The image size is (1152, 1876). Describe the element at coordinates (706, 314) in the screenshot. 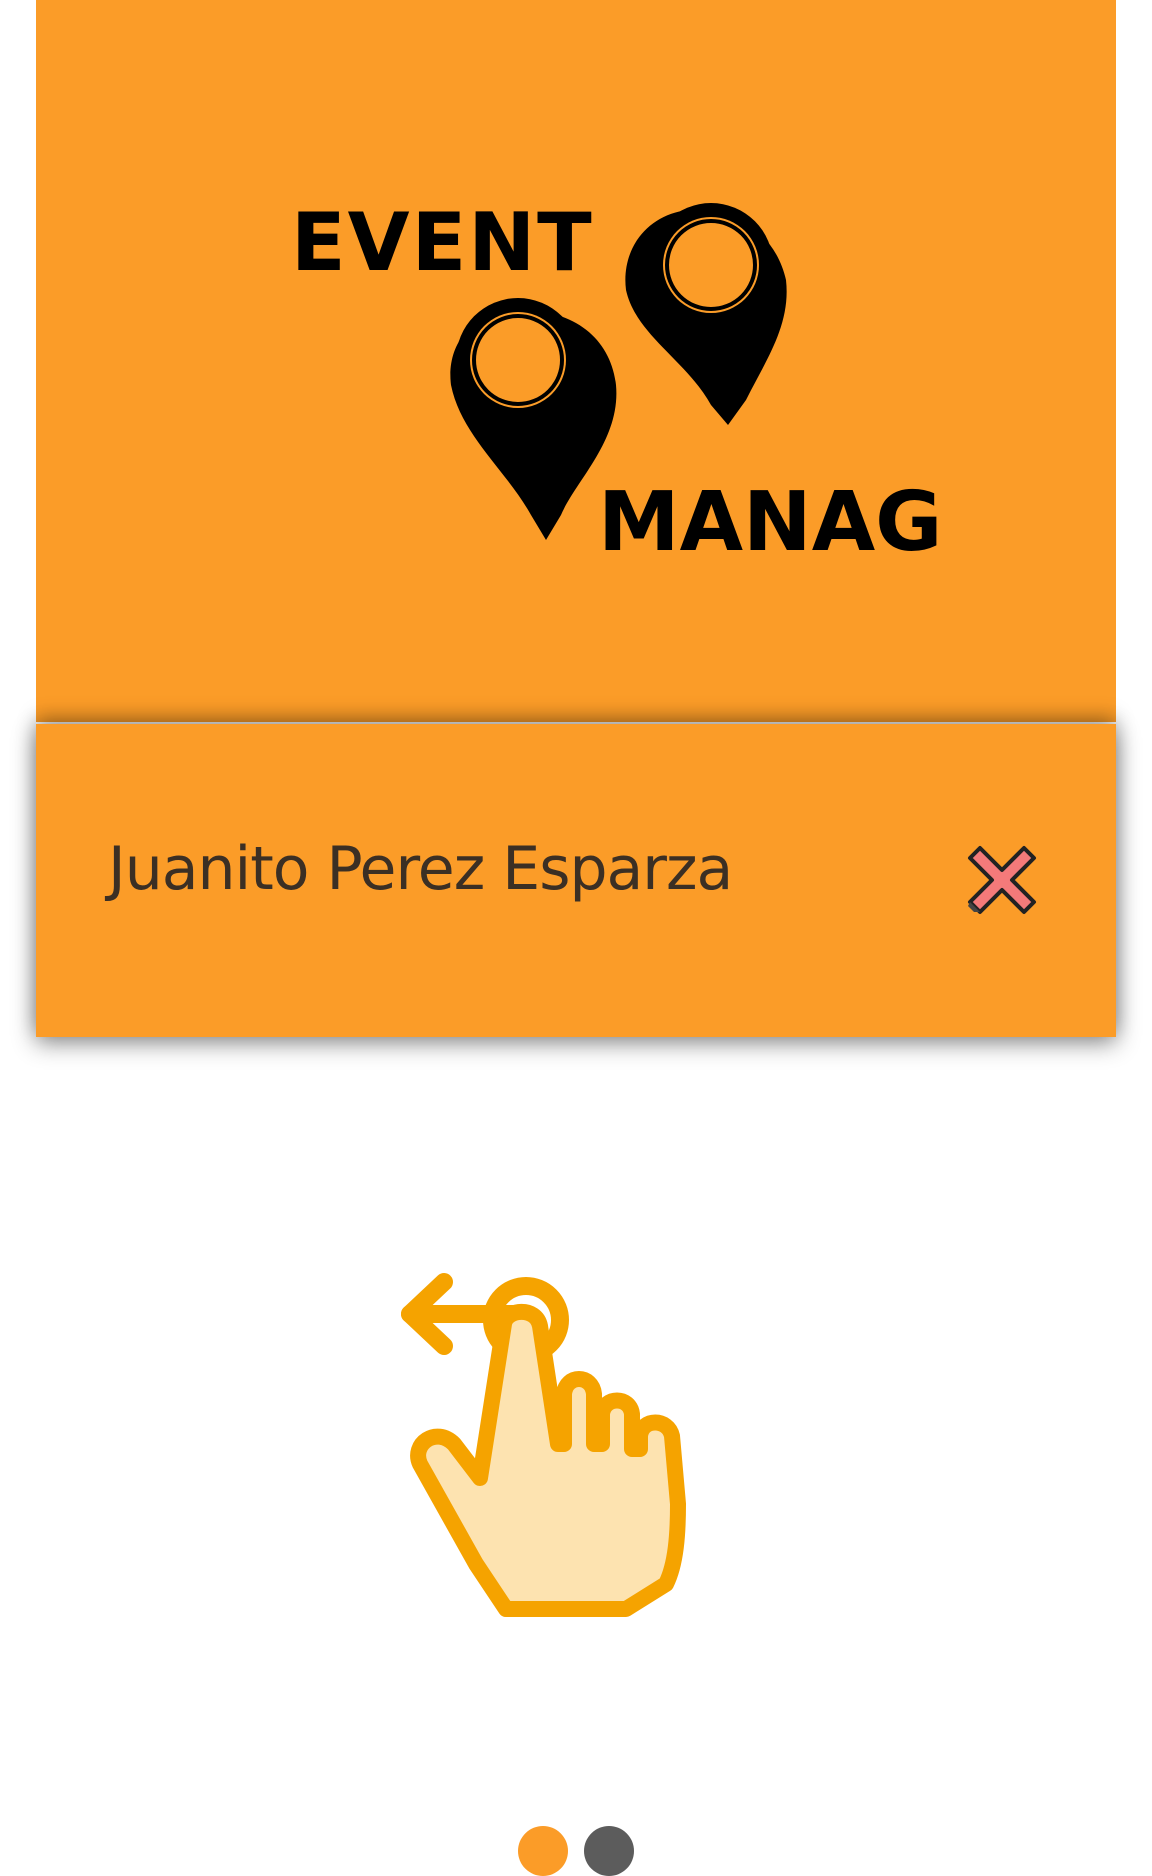

I see `map-pin-icon` at that location.